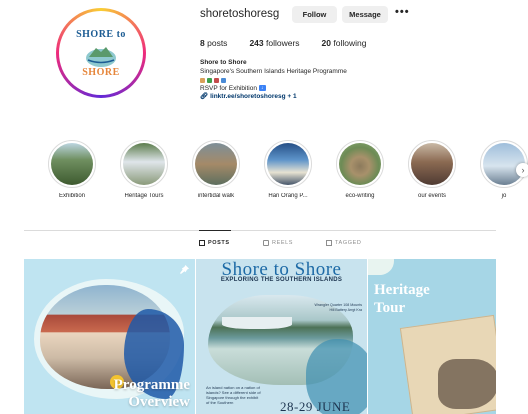  What do you see at coordinates (151, 393) in the screenshot?
I see `post-title: Programme Overview` at bounding box center [151, 393].